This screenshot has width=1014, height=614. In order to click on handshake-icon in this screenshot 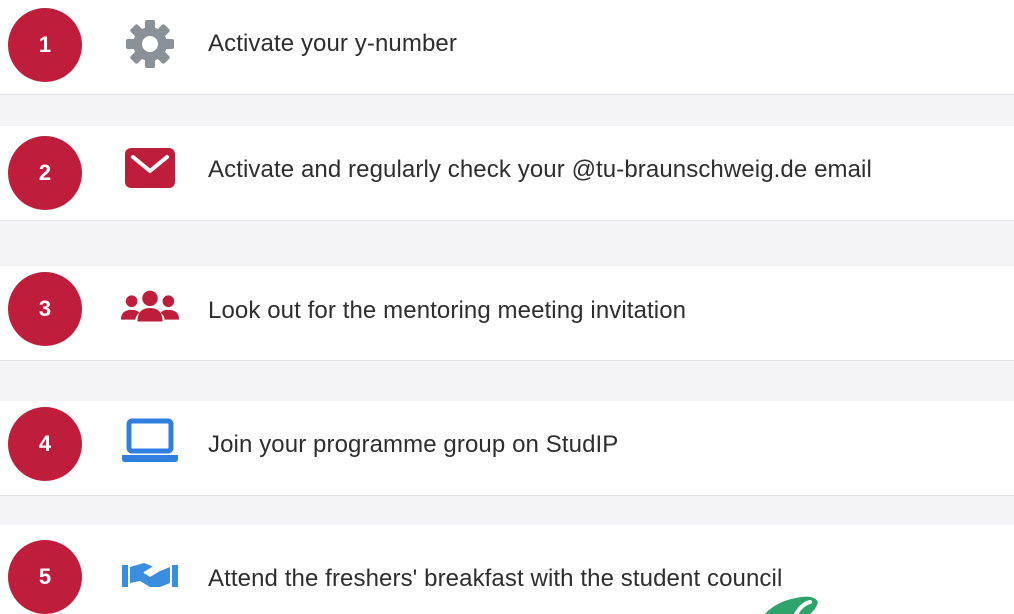, I will do `click(150, 575)`.